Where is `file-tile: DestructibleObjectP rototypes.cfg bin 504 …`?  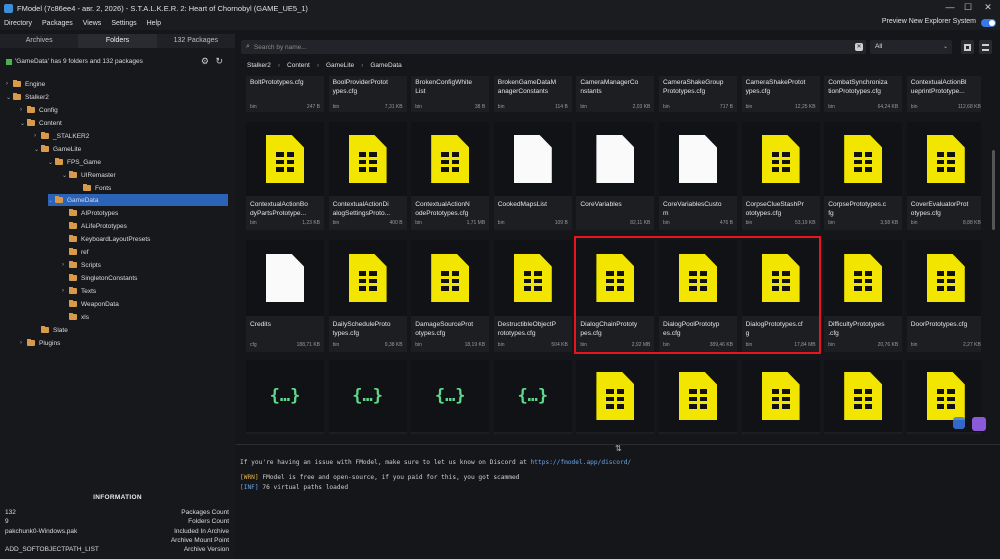 file-tile: DestructibleObjectP rototypes.cfg bin 504 … is located at coordinates (532, 296).